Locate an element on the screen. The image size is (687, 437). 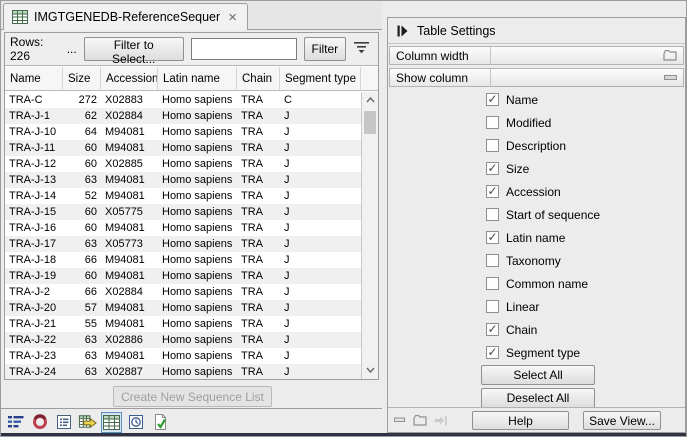
cell-size: 272 is located at coordinates (87, 100).